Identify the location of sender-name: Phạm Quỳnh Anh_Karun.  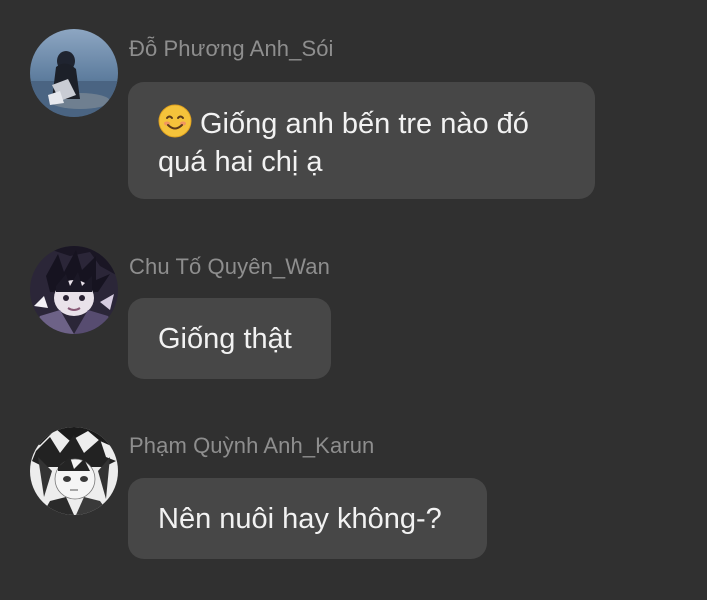
(251, 446).